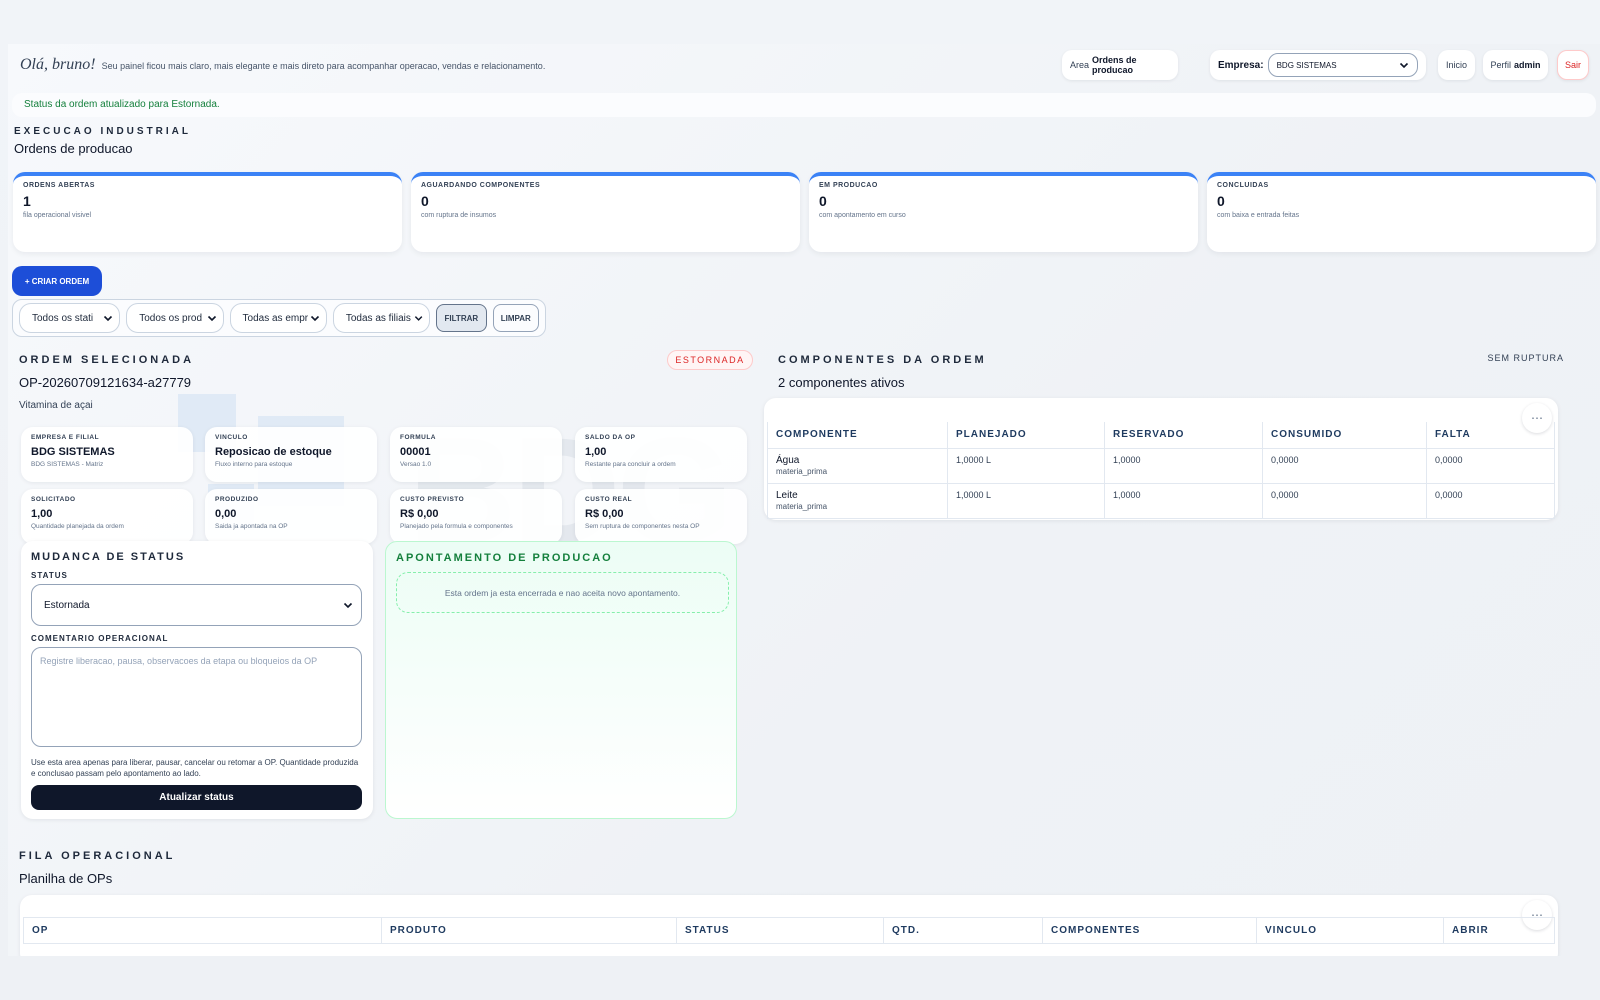  Describe the element at coordinates (1080, 65) in the screenshot. I see `area-label: Area` at that location.